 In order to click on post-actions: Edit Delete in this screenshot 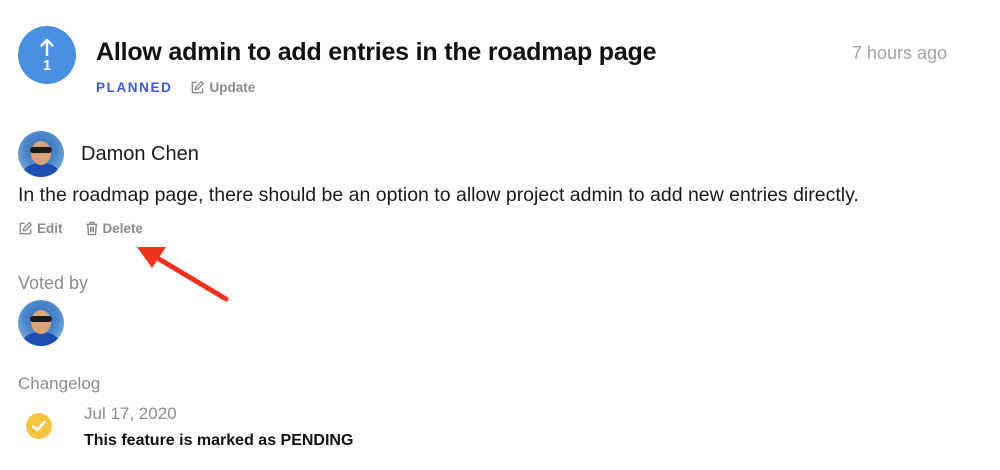, I will do `click(91, 228)`.